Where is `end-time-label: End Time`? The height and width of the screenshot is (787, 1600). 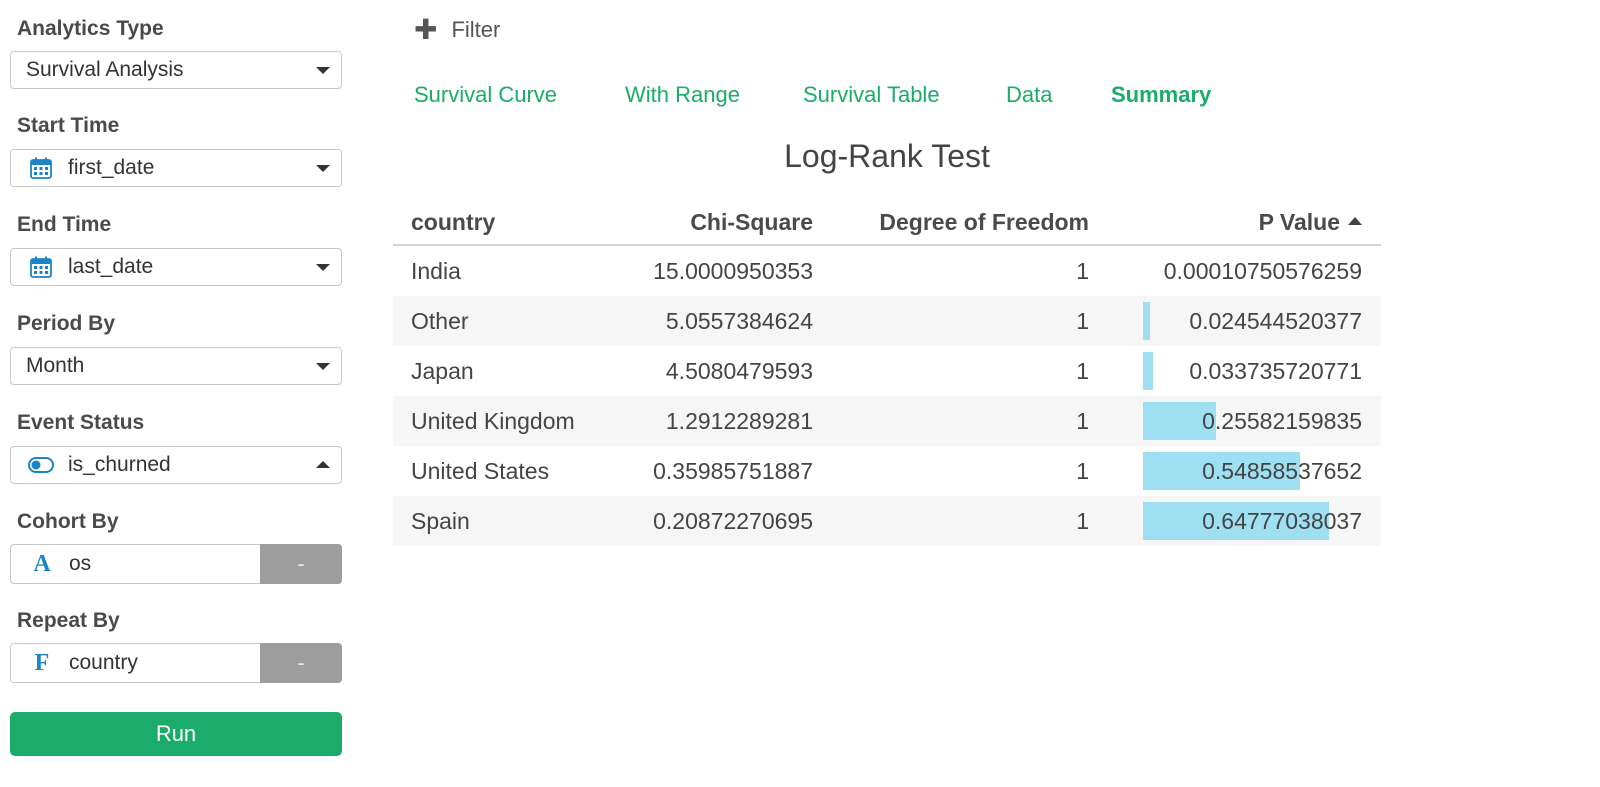
end-time-label: End Time is located at coordinates (64, 224).